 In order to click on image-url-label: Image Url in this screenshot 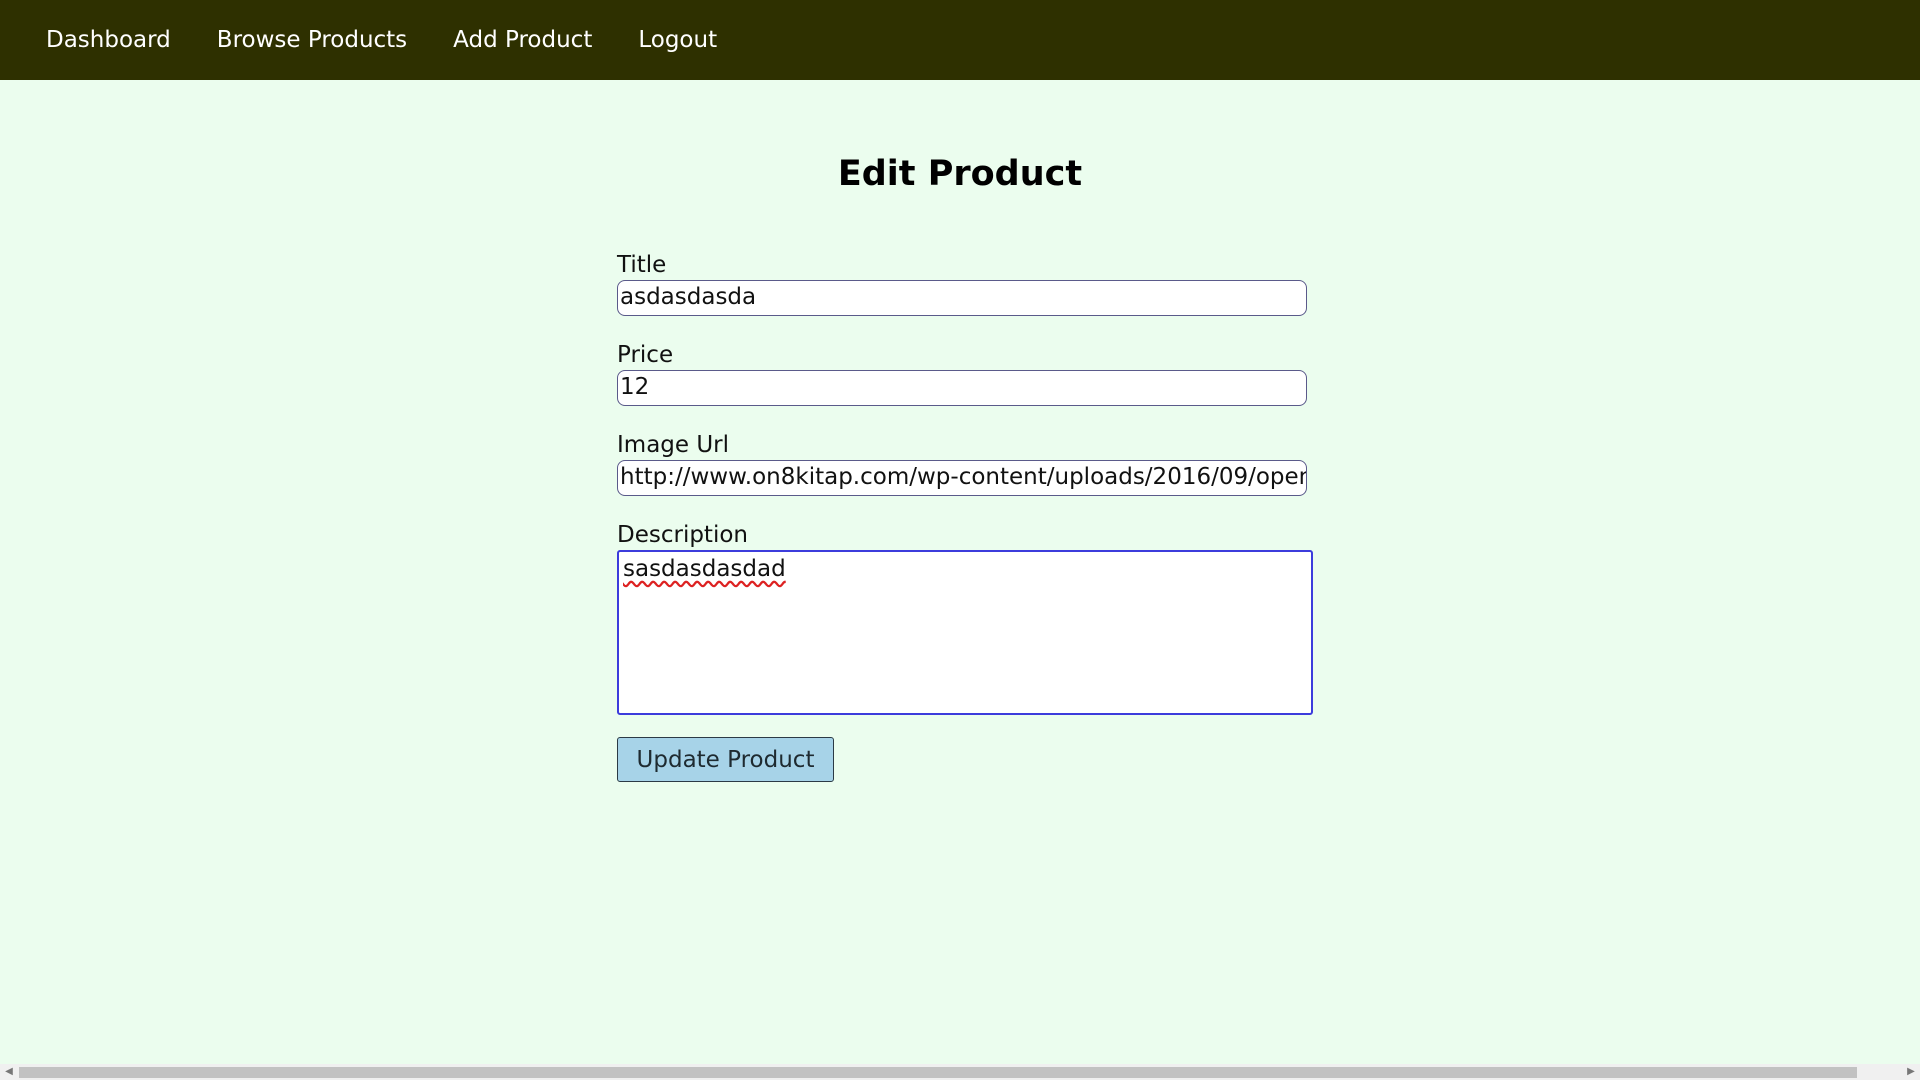, I will do `click(673, 445)`.